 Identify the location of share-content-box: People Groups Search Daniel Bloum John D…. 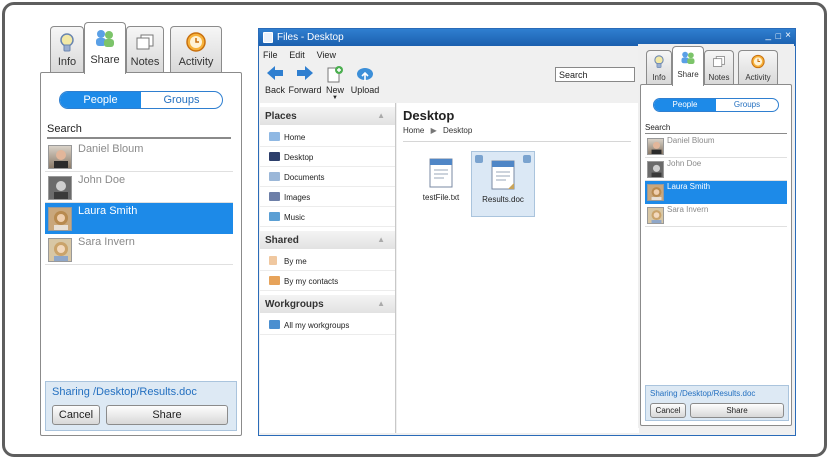
(716, 255).